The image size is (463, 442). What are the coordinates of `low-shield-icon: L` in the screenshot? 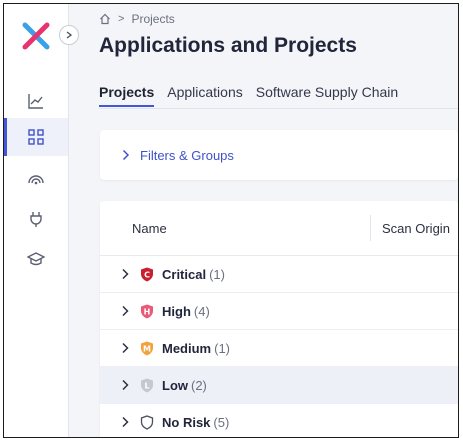 It's located at (148, 385).